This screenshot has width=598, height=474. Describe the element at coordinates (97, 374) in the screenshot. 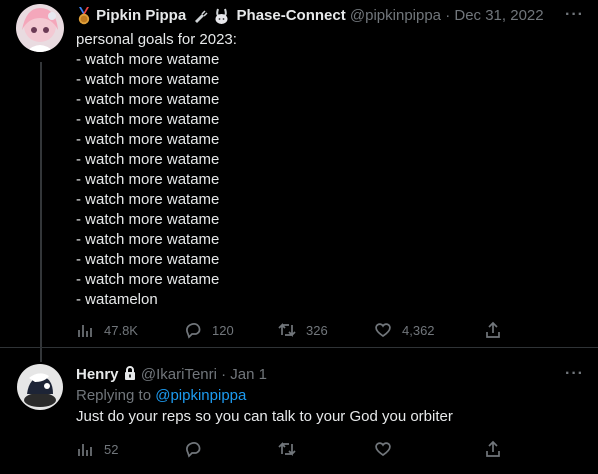

I see `reply-author-name: Henry` at that location.